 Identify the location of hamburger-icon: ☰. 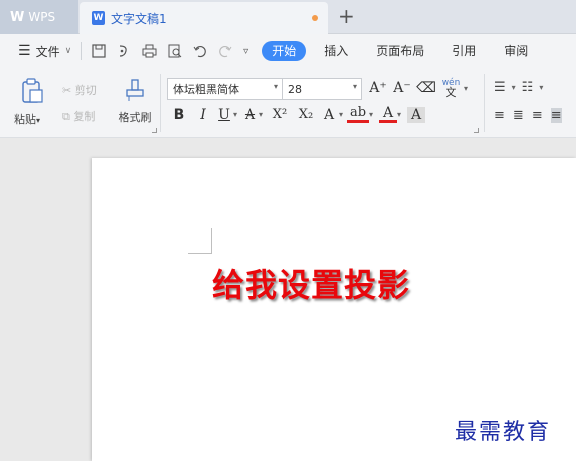
(24, 51).